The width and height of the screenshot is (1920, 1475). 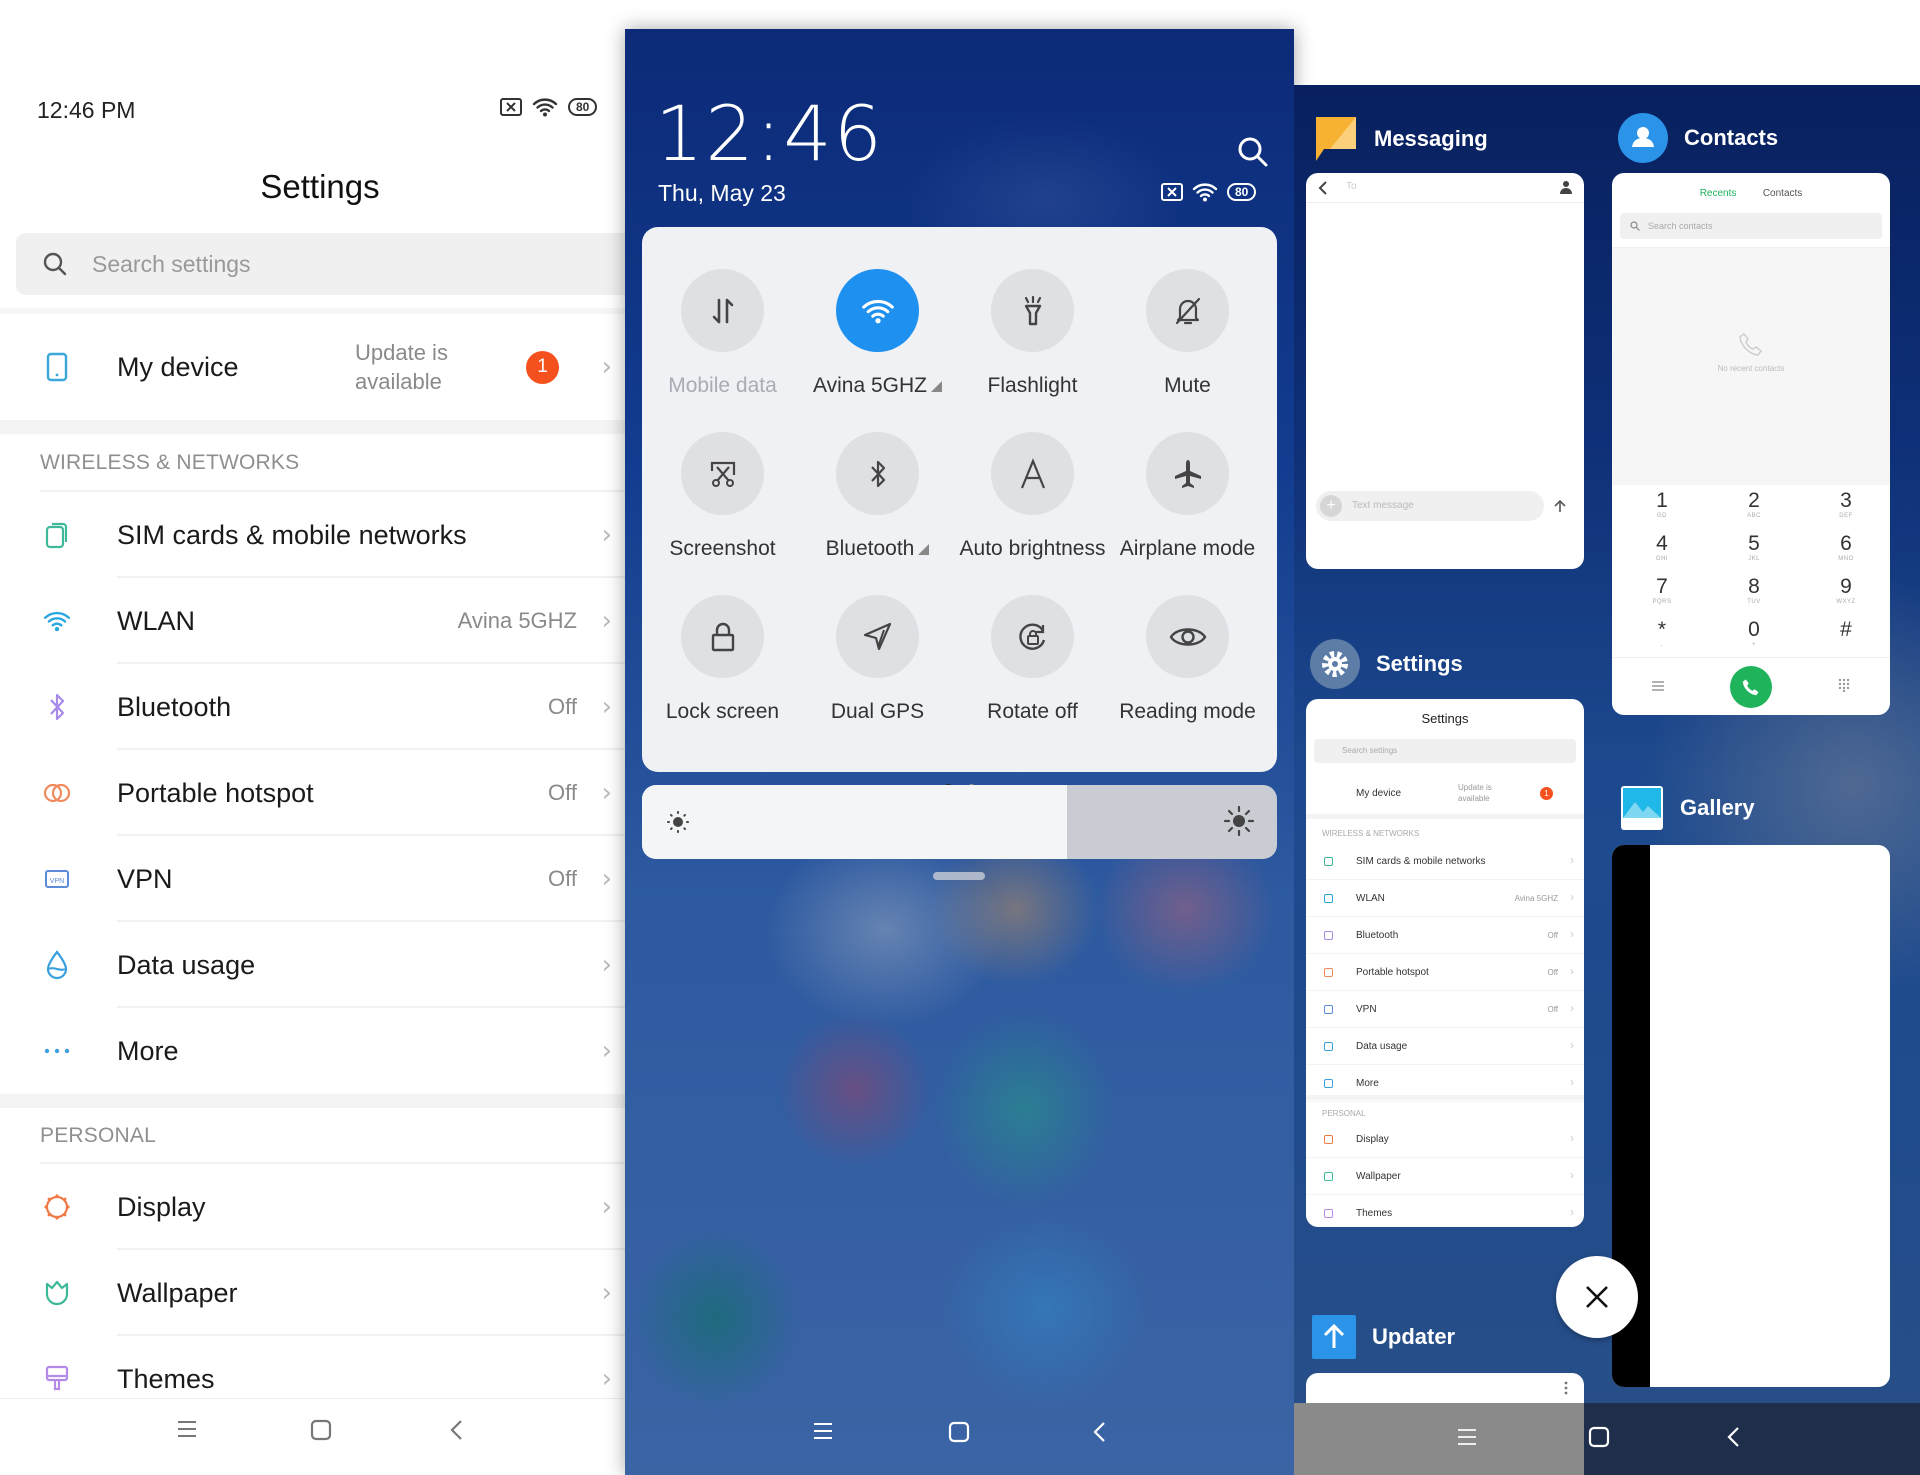 What do you see at coordinates (1187, 496) in the screenshot?
I see `toggle-airplane: Airplane mode` at bounding box center [1187, 496].